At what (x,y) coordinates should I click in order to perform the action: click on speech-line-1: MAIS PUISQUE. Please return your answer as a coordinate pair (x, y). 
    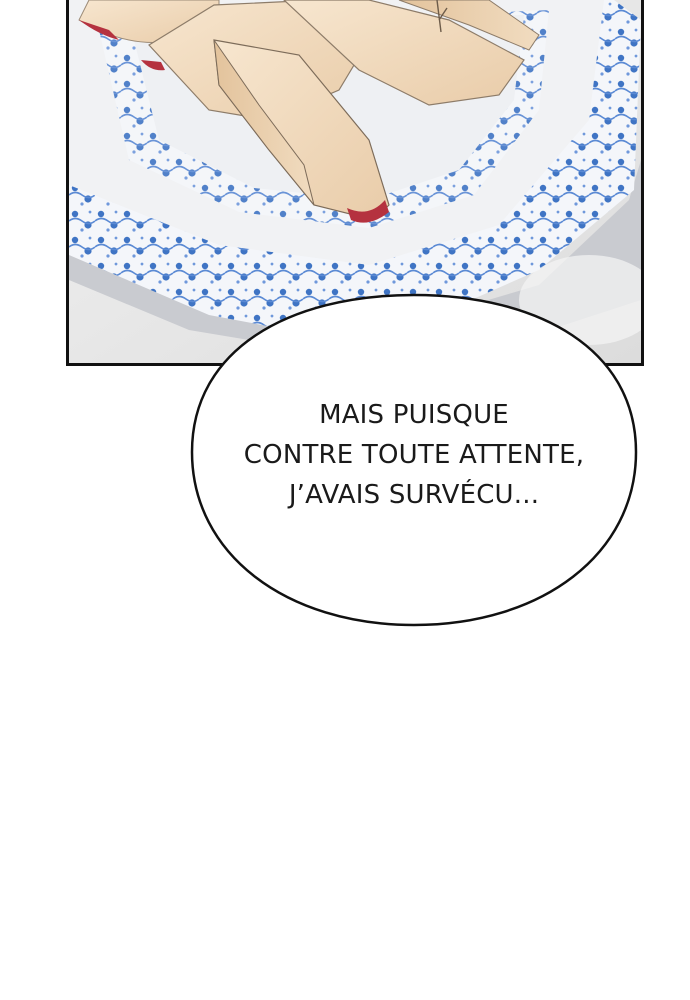
    Looking at the image, I should click on (414, 415).